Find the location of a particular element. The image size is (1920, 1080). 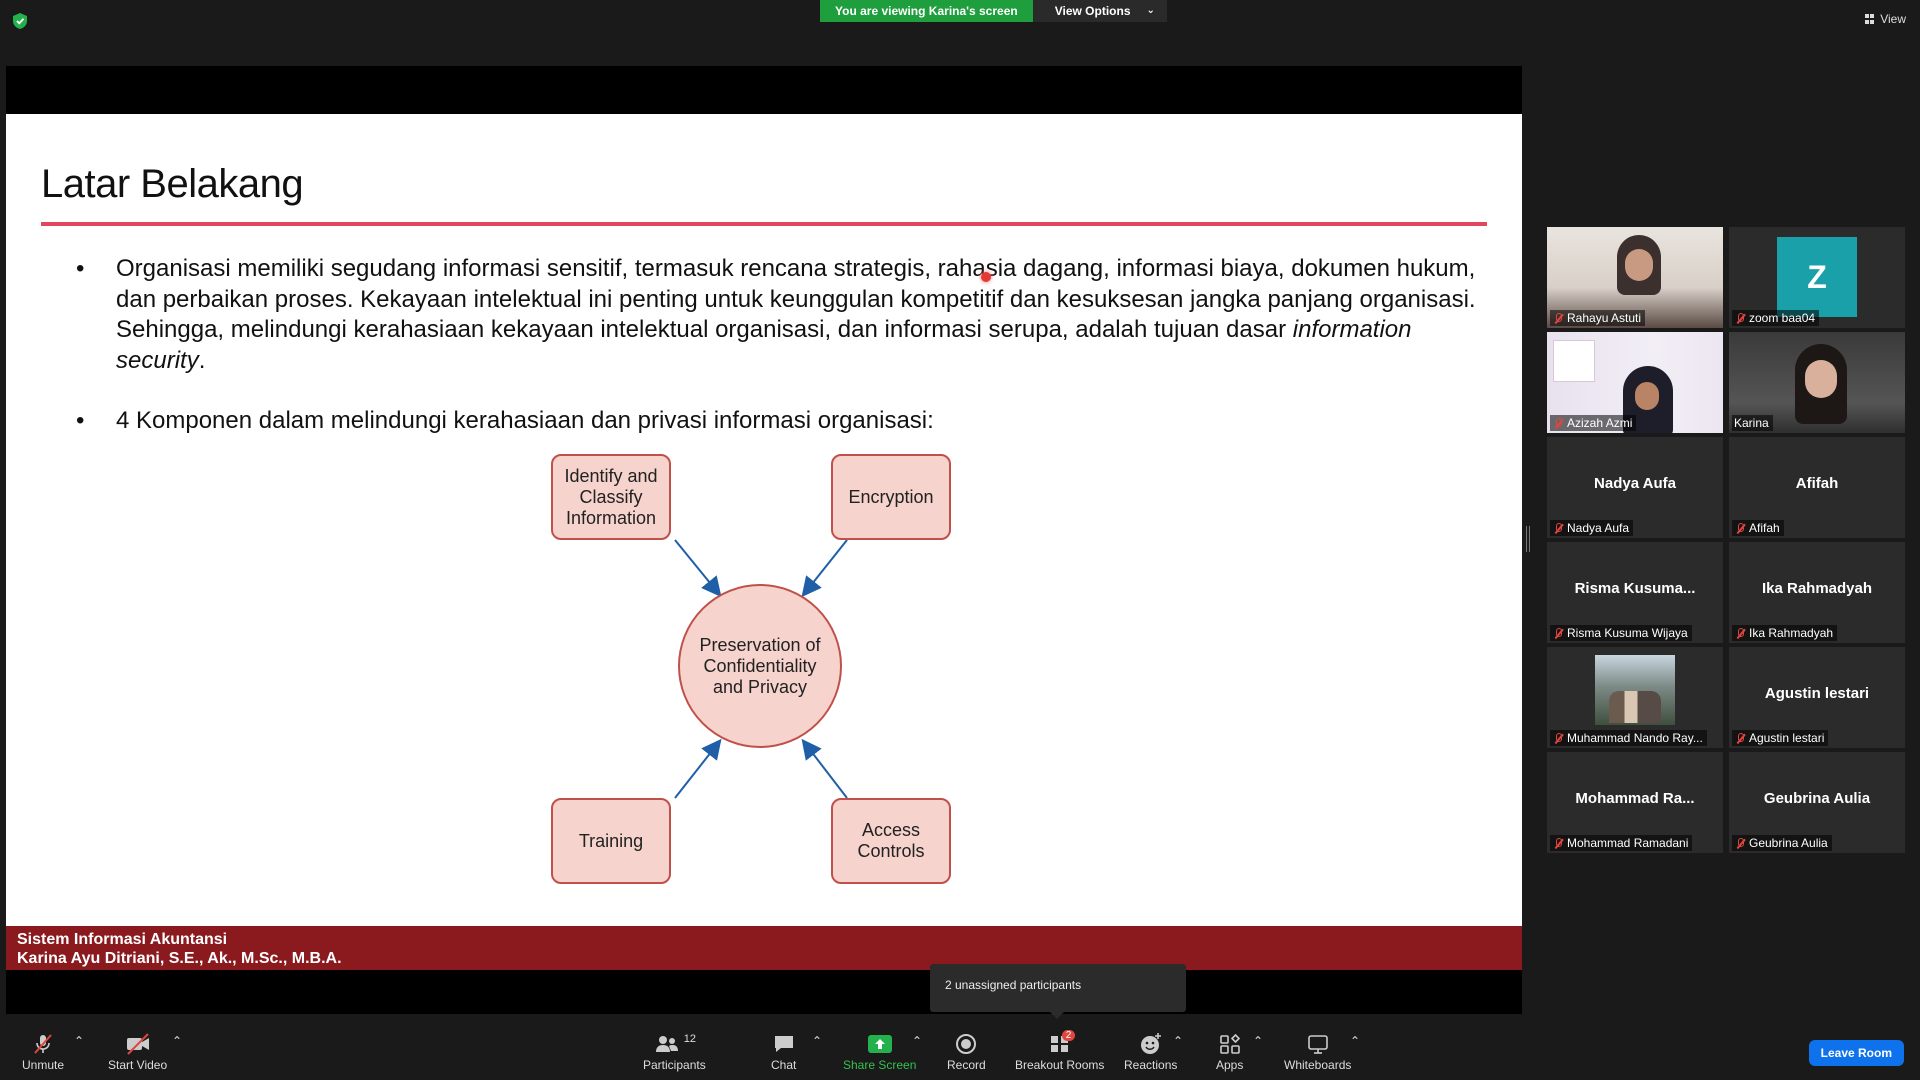

participant-tile: Azizah Azmi is located at coordinates (1635, 382).